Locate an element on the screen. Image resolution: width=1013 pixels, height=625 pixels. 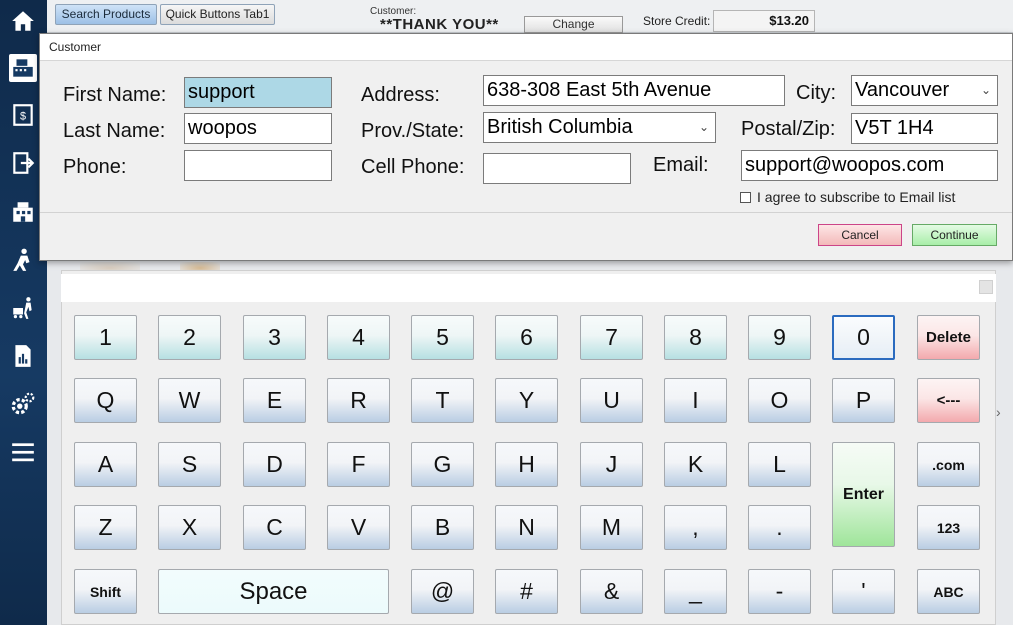
key-v: V is located at coordinates (358, 527).